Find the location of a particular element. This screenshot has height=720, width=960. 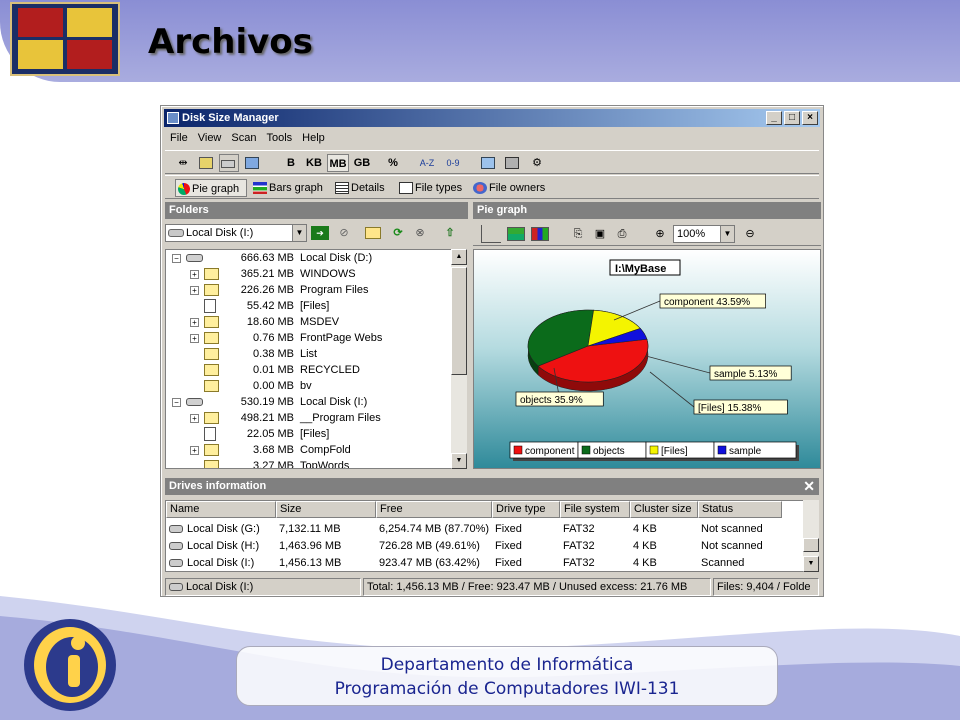

minimize-button: _ is located at coordinates (774, 118).